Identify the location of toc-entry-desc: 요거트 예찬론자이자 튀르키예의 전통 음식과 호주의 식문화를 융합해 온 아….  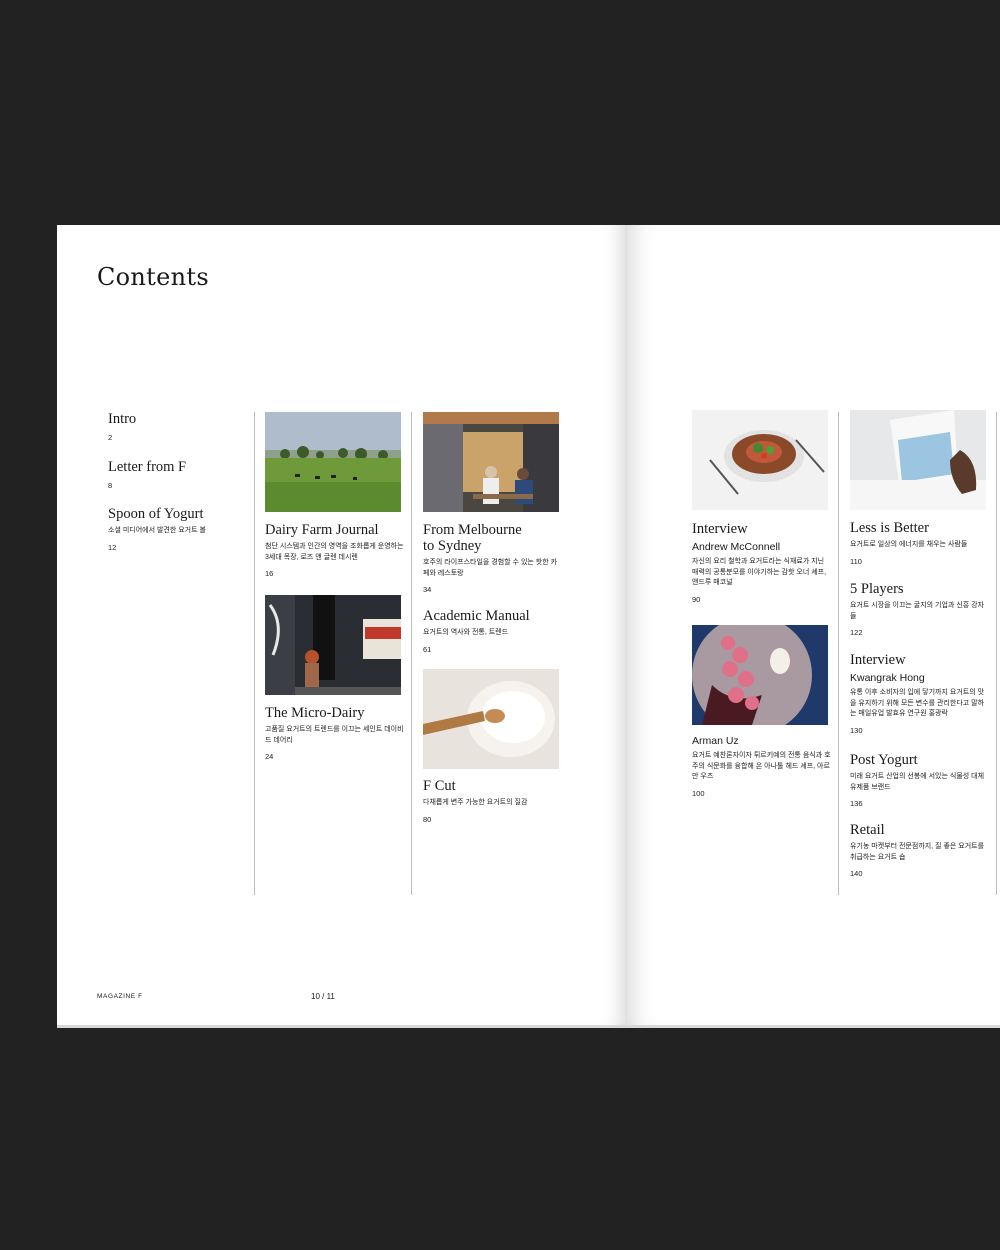
(761, 766).